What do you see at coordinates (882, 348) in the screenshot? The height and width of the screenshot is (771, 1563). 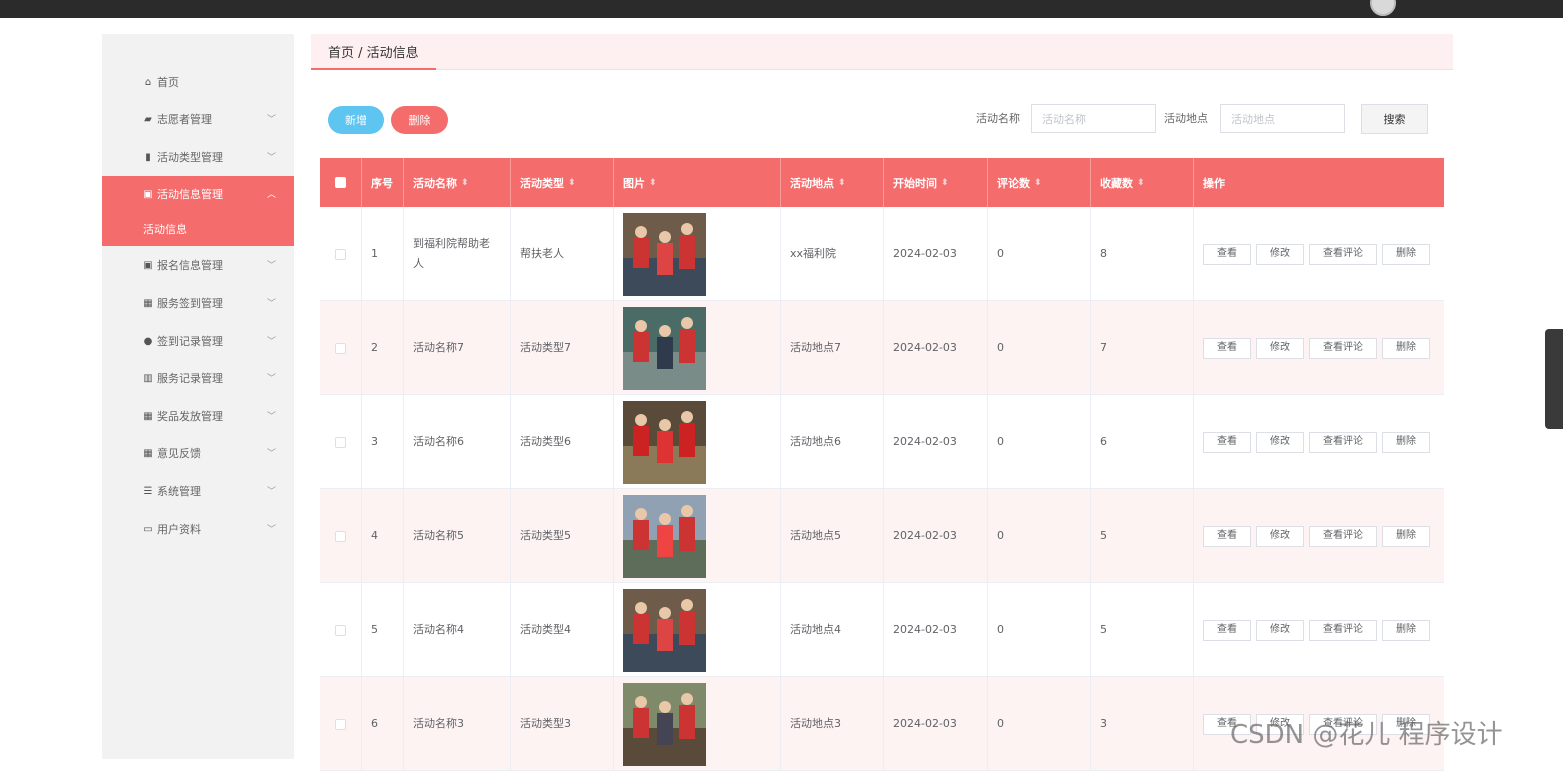 I see `table-row: 2 活动名称7 活动类型7 活动地点7 2024-02-03 0 7 查看 修改 查看评论 删除` at bounding box center [882, 348].